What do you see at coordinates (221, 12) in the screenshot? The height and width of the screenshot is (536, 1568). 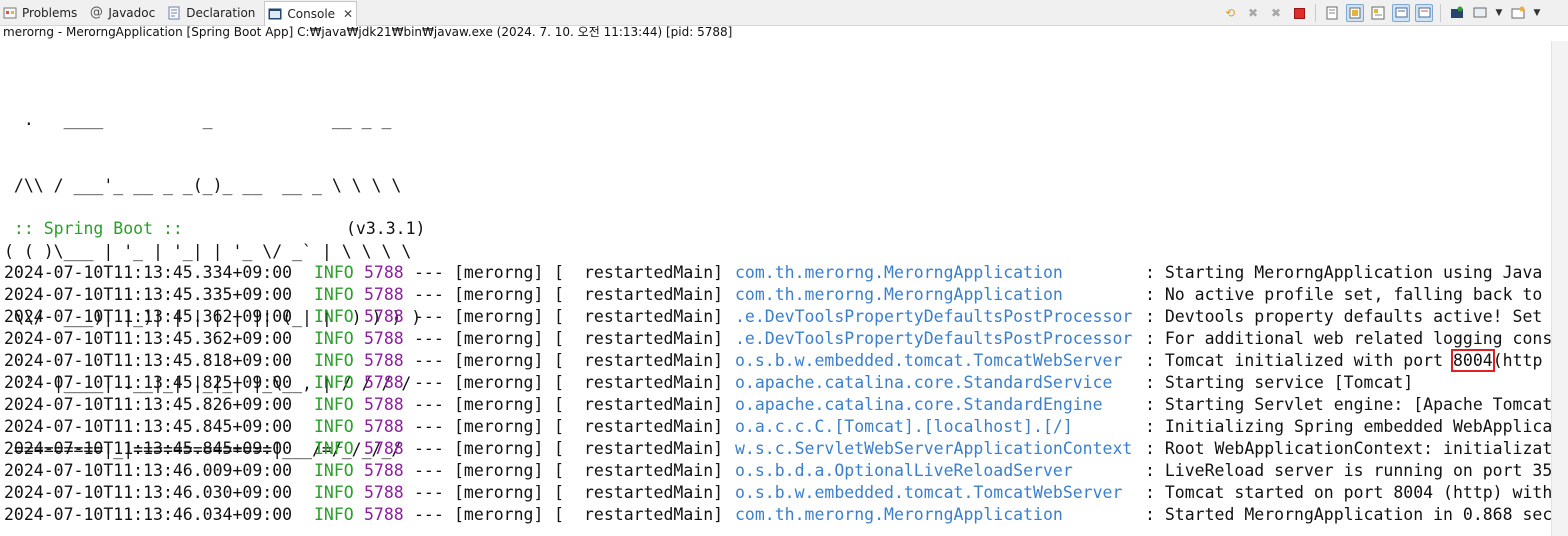 I see `tab-label: Declaration` at bounding box center [221, 12].